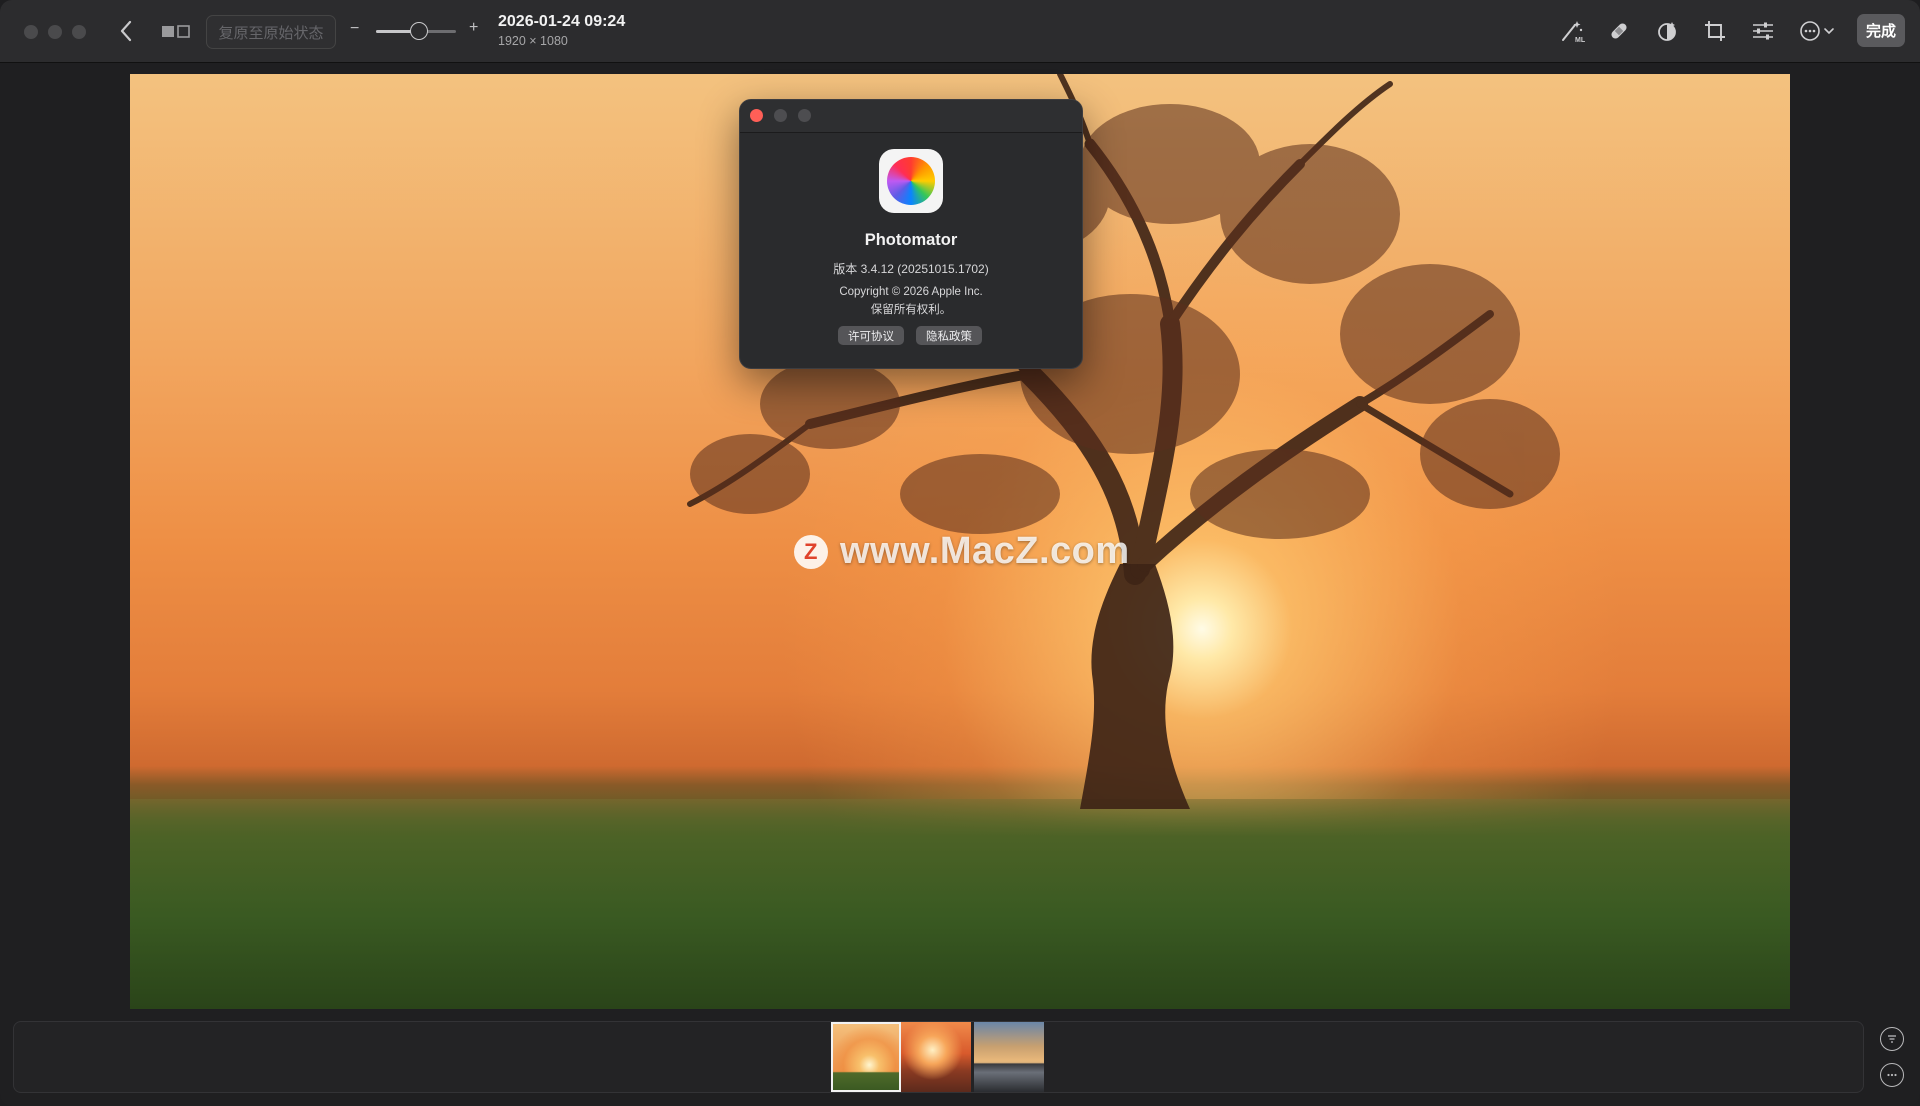 The width and height of the screenshot is (1920, 1106). I want to click on chevron-left-icon, so click(126, 31).